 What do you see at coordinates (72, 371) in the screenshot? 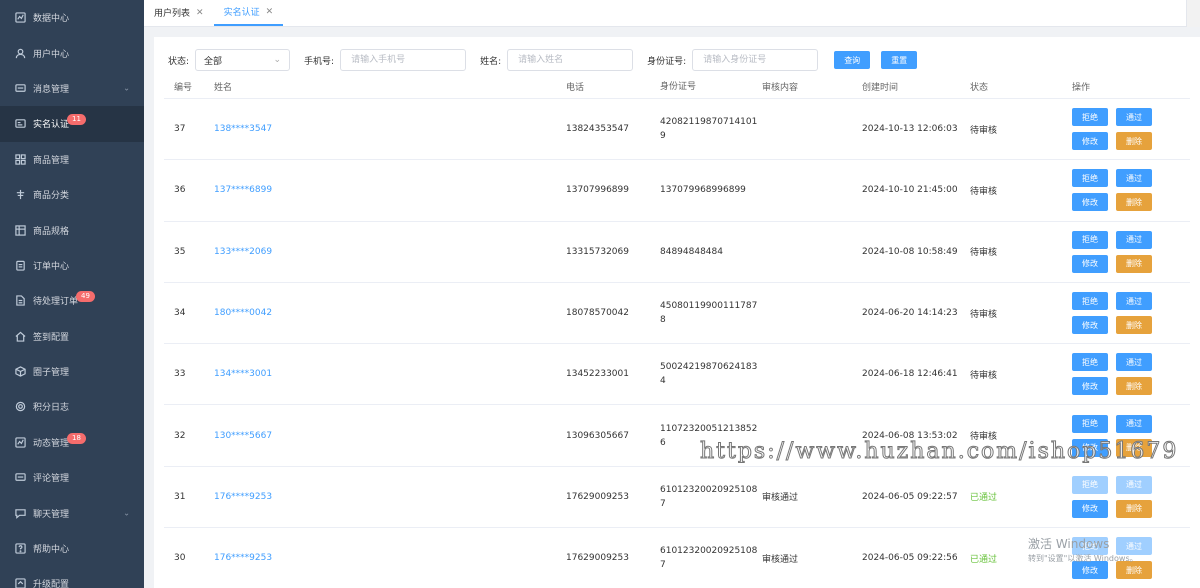
I see `sidebar-item: 圈子管理` at bounding box center [72, 371].